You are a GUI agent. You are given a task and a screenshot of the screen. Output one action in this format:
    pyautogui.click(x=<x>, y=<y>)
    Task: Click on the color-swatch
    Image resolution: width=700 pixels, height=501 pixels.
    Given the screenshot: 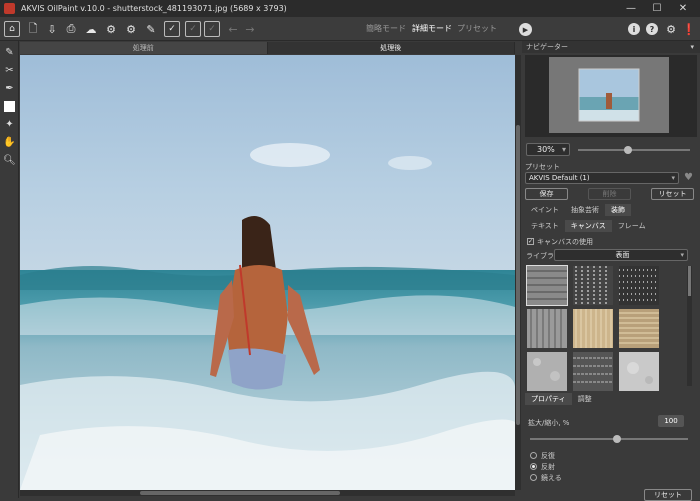 What is the action you would take?
    pyautogui.click(x=9, y=106)
    